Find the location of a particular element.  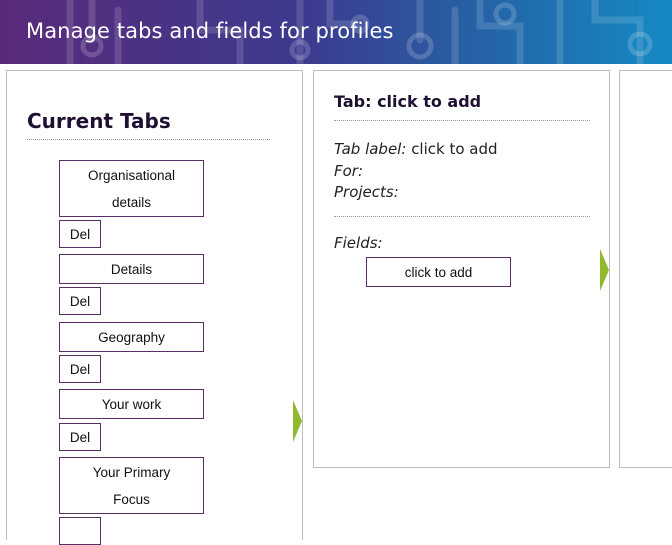

tab-item-organisational-details: Organisational details is located at coordinates (131, 188).